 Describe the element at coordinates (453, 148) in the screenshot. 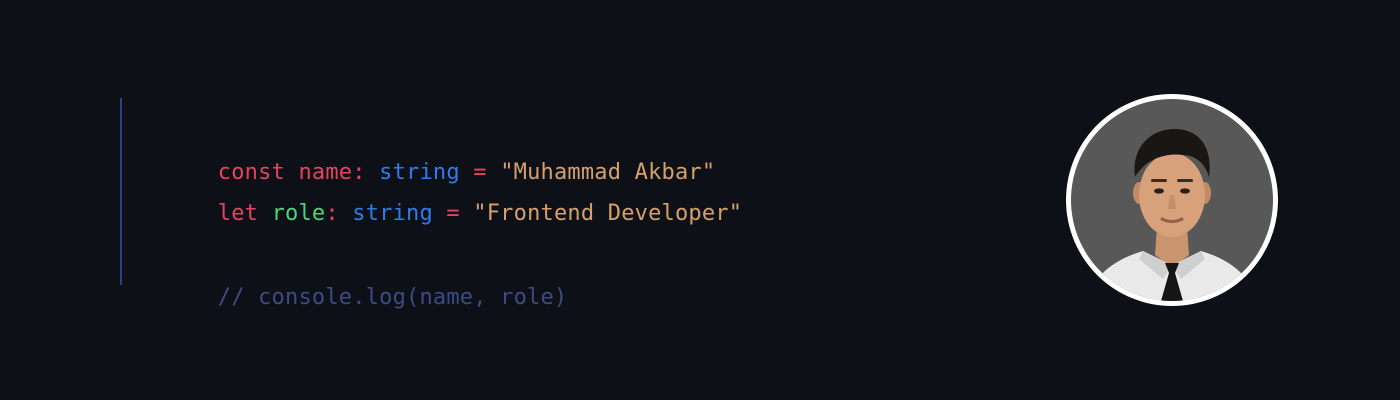

I see `code-line-const-name: const name: string = "Muhammad Akbar"` at that location.